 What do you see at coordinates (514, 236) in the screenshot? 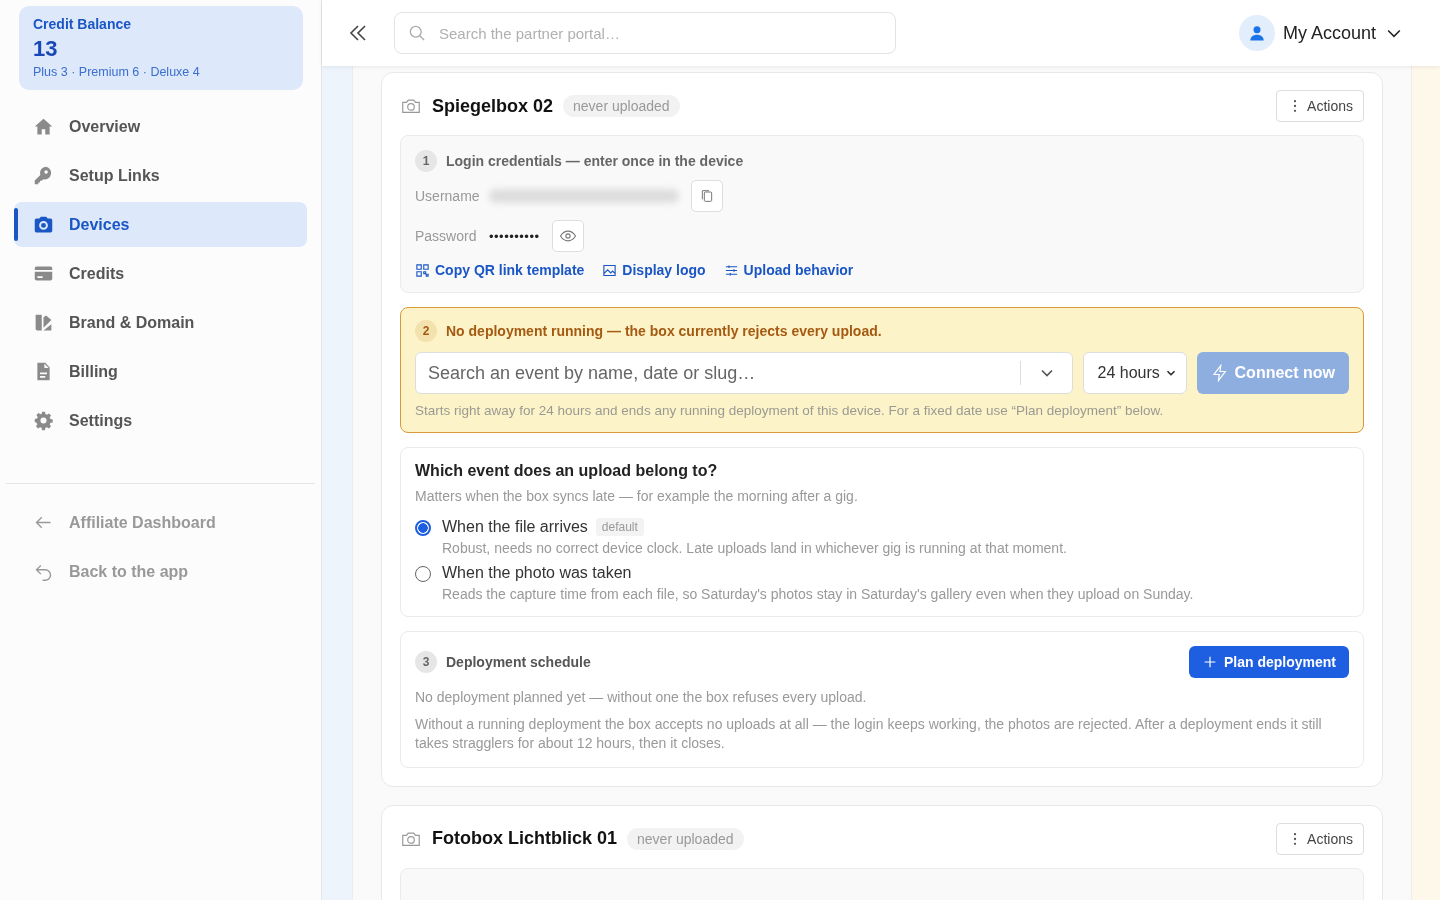
I see `password-value: ••••••••••` at bounding box center [514, 236].